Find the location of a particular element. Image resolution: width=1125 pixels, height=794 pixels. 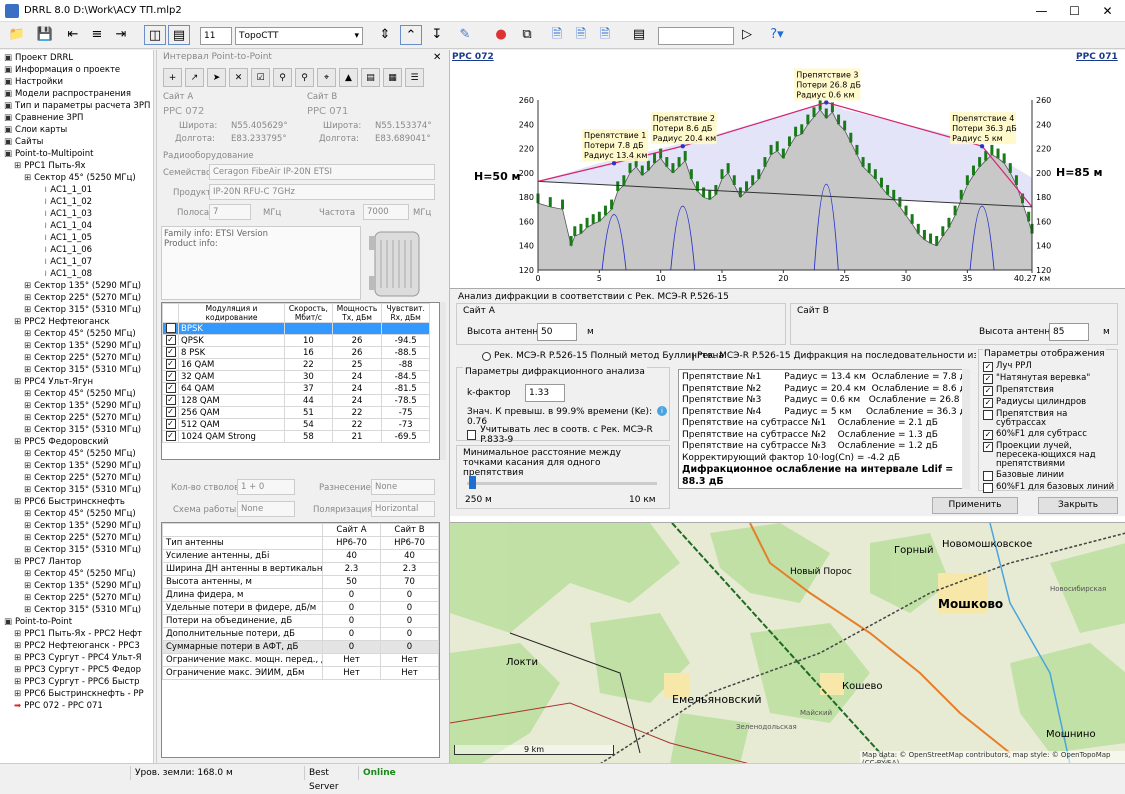

param-row: Тип антенны HP6-70 HP6-70 is located at coordinates (300, 543).